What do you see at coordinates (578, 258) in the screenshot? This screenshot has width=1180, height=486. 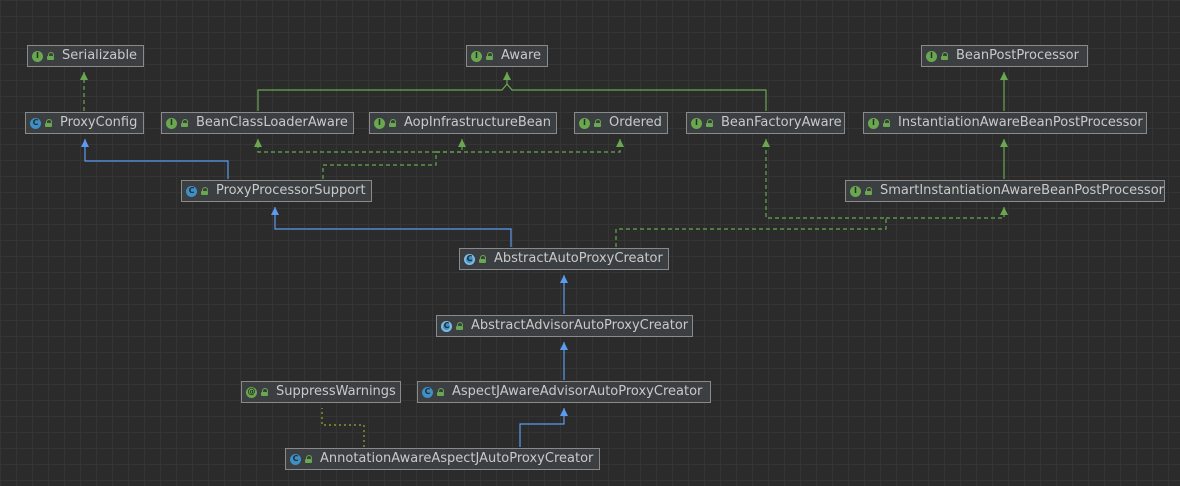 I see `node-label: AbstractAutoProxyCreator` at bounding box center [578, 258].